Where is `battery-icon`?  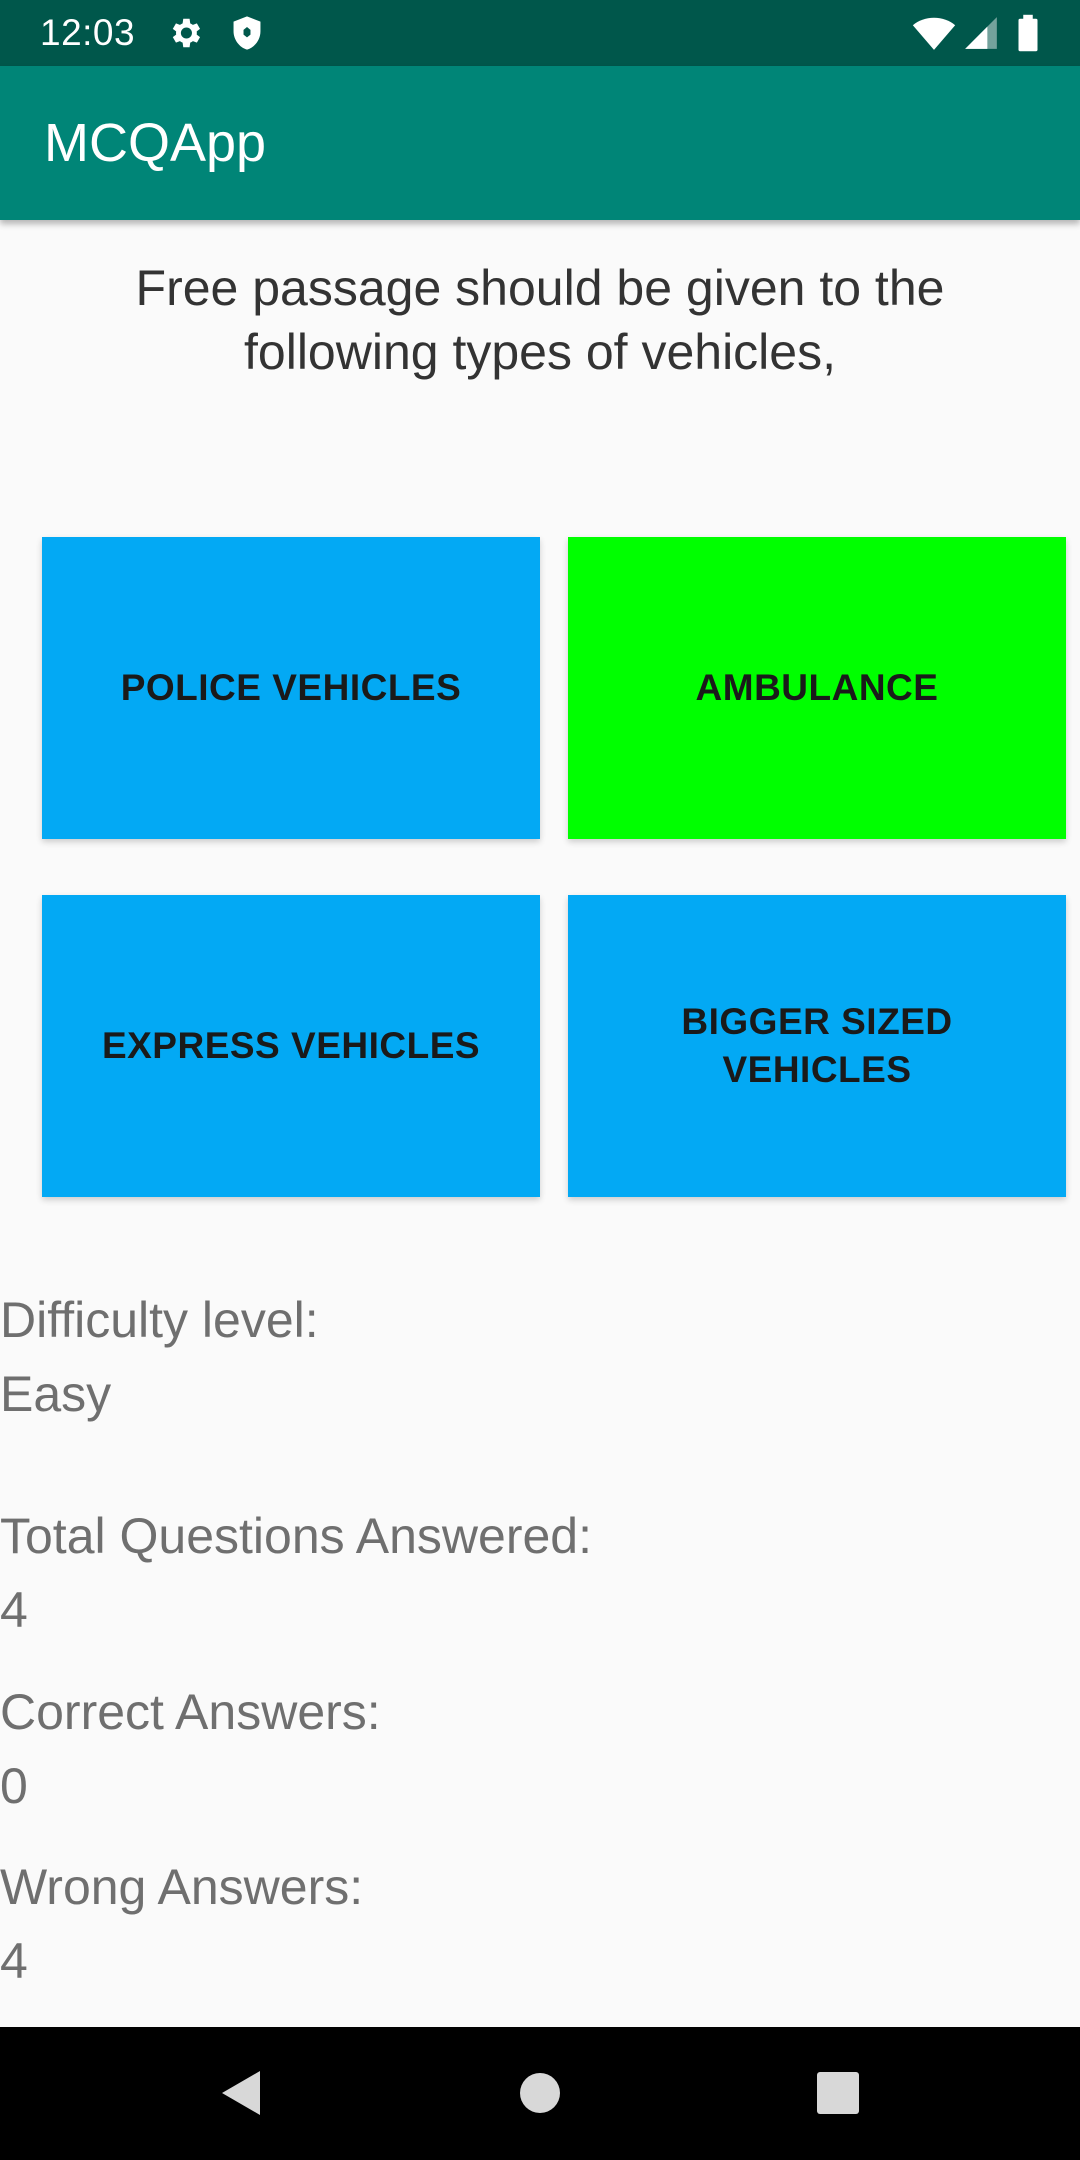 battery-icon is located at coordinates (1028, 33).